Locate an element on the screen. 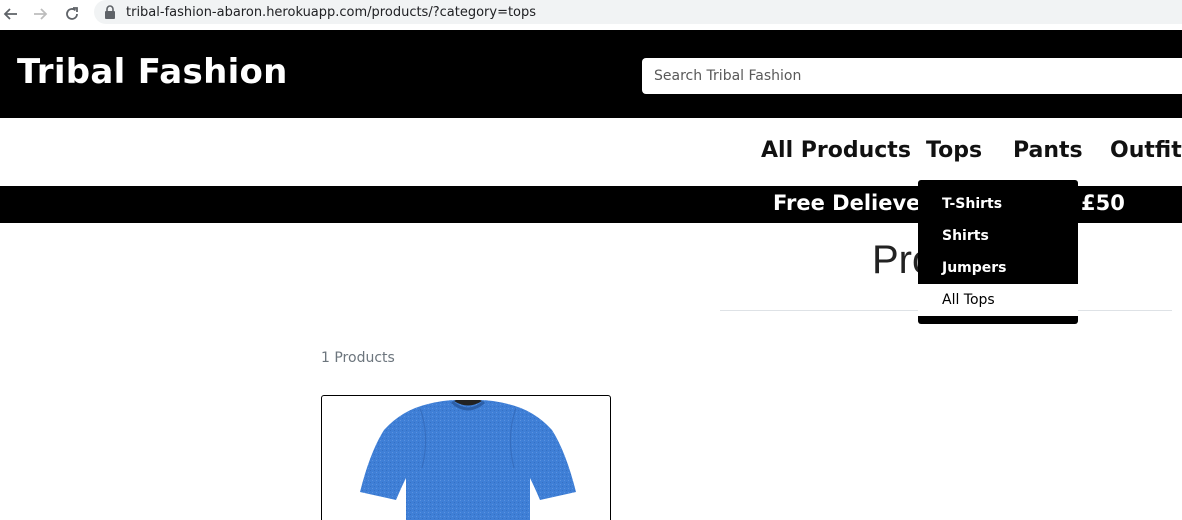 The image size is (1182, 520). nav-outfits: Outfits is located at coordinates (1146, 150).